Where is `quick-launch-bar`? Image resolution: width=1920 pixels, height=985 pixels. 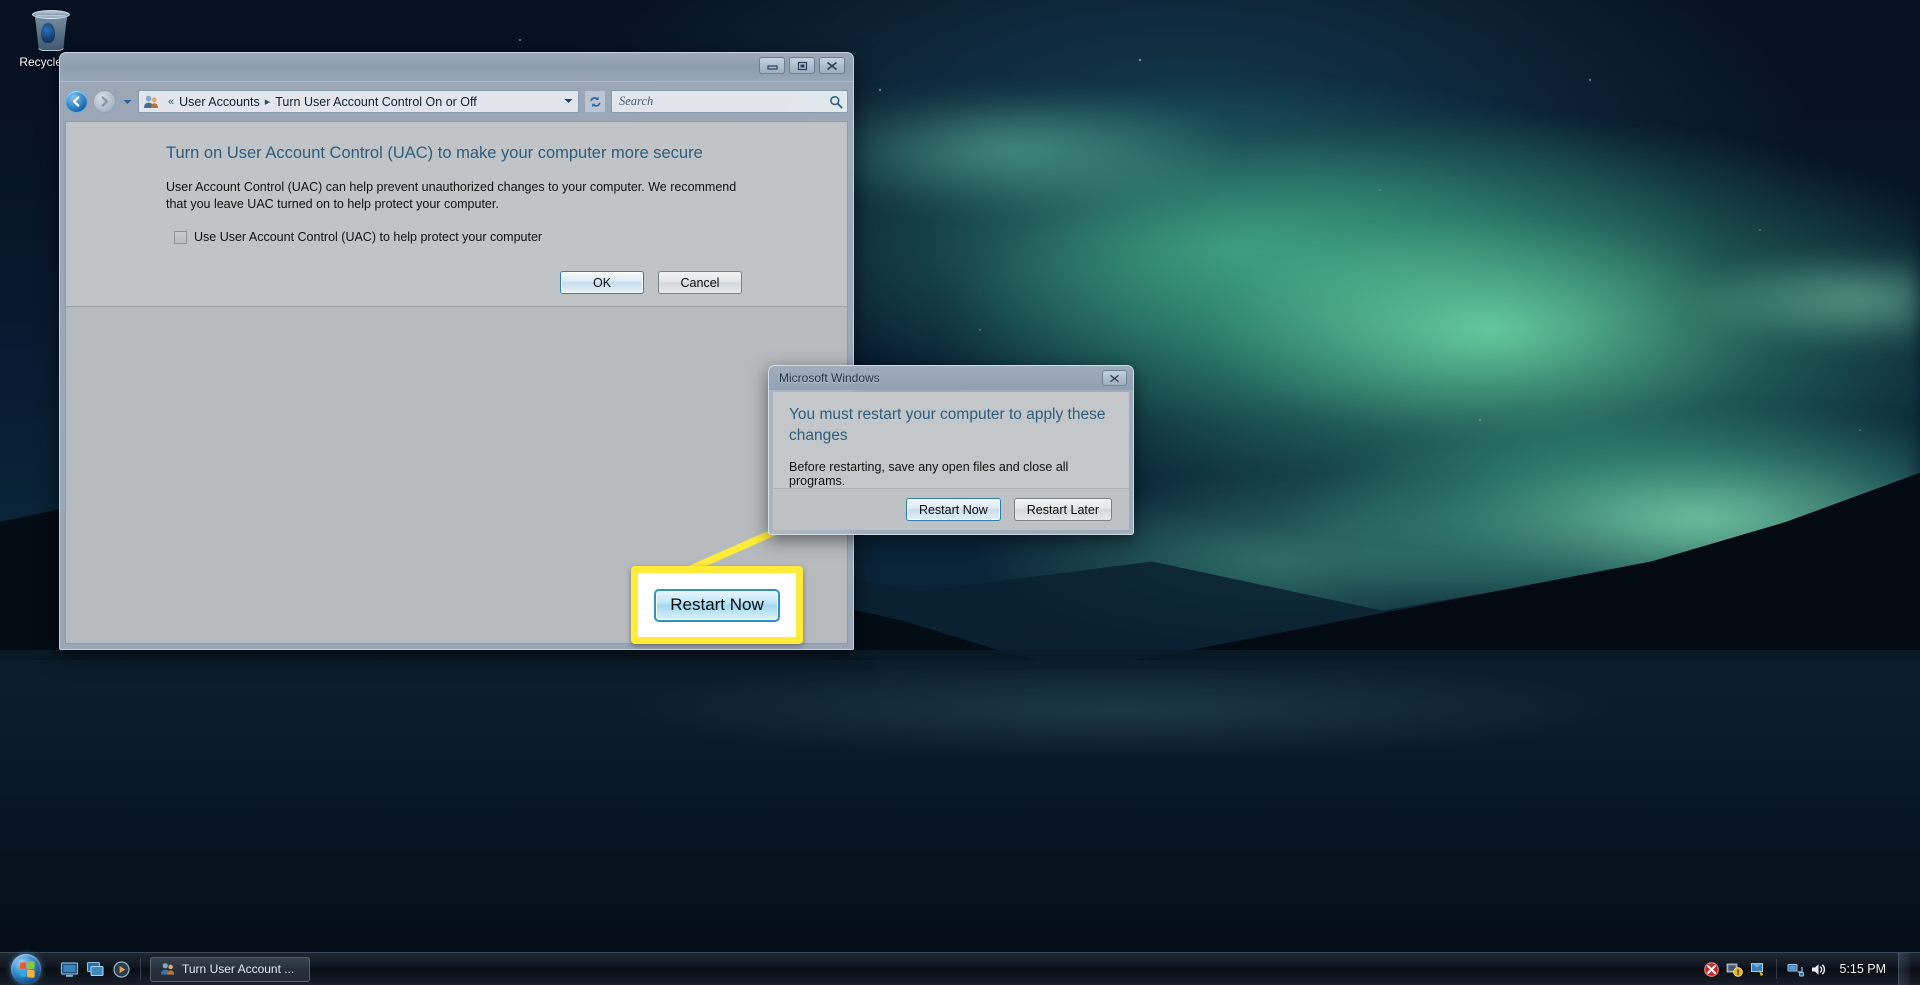
quick-launch-bar is located at coordinates (95, 969).